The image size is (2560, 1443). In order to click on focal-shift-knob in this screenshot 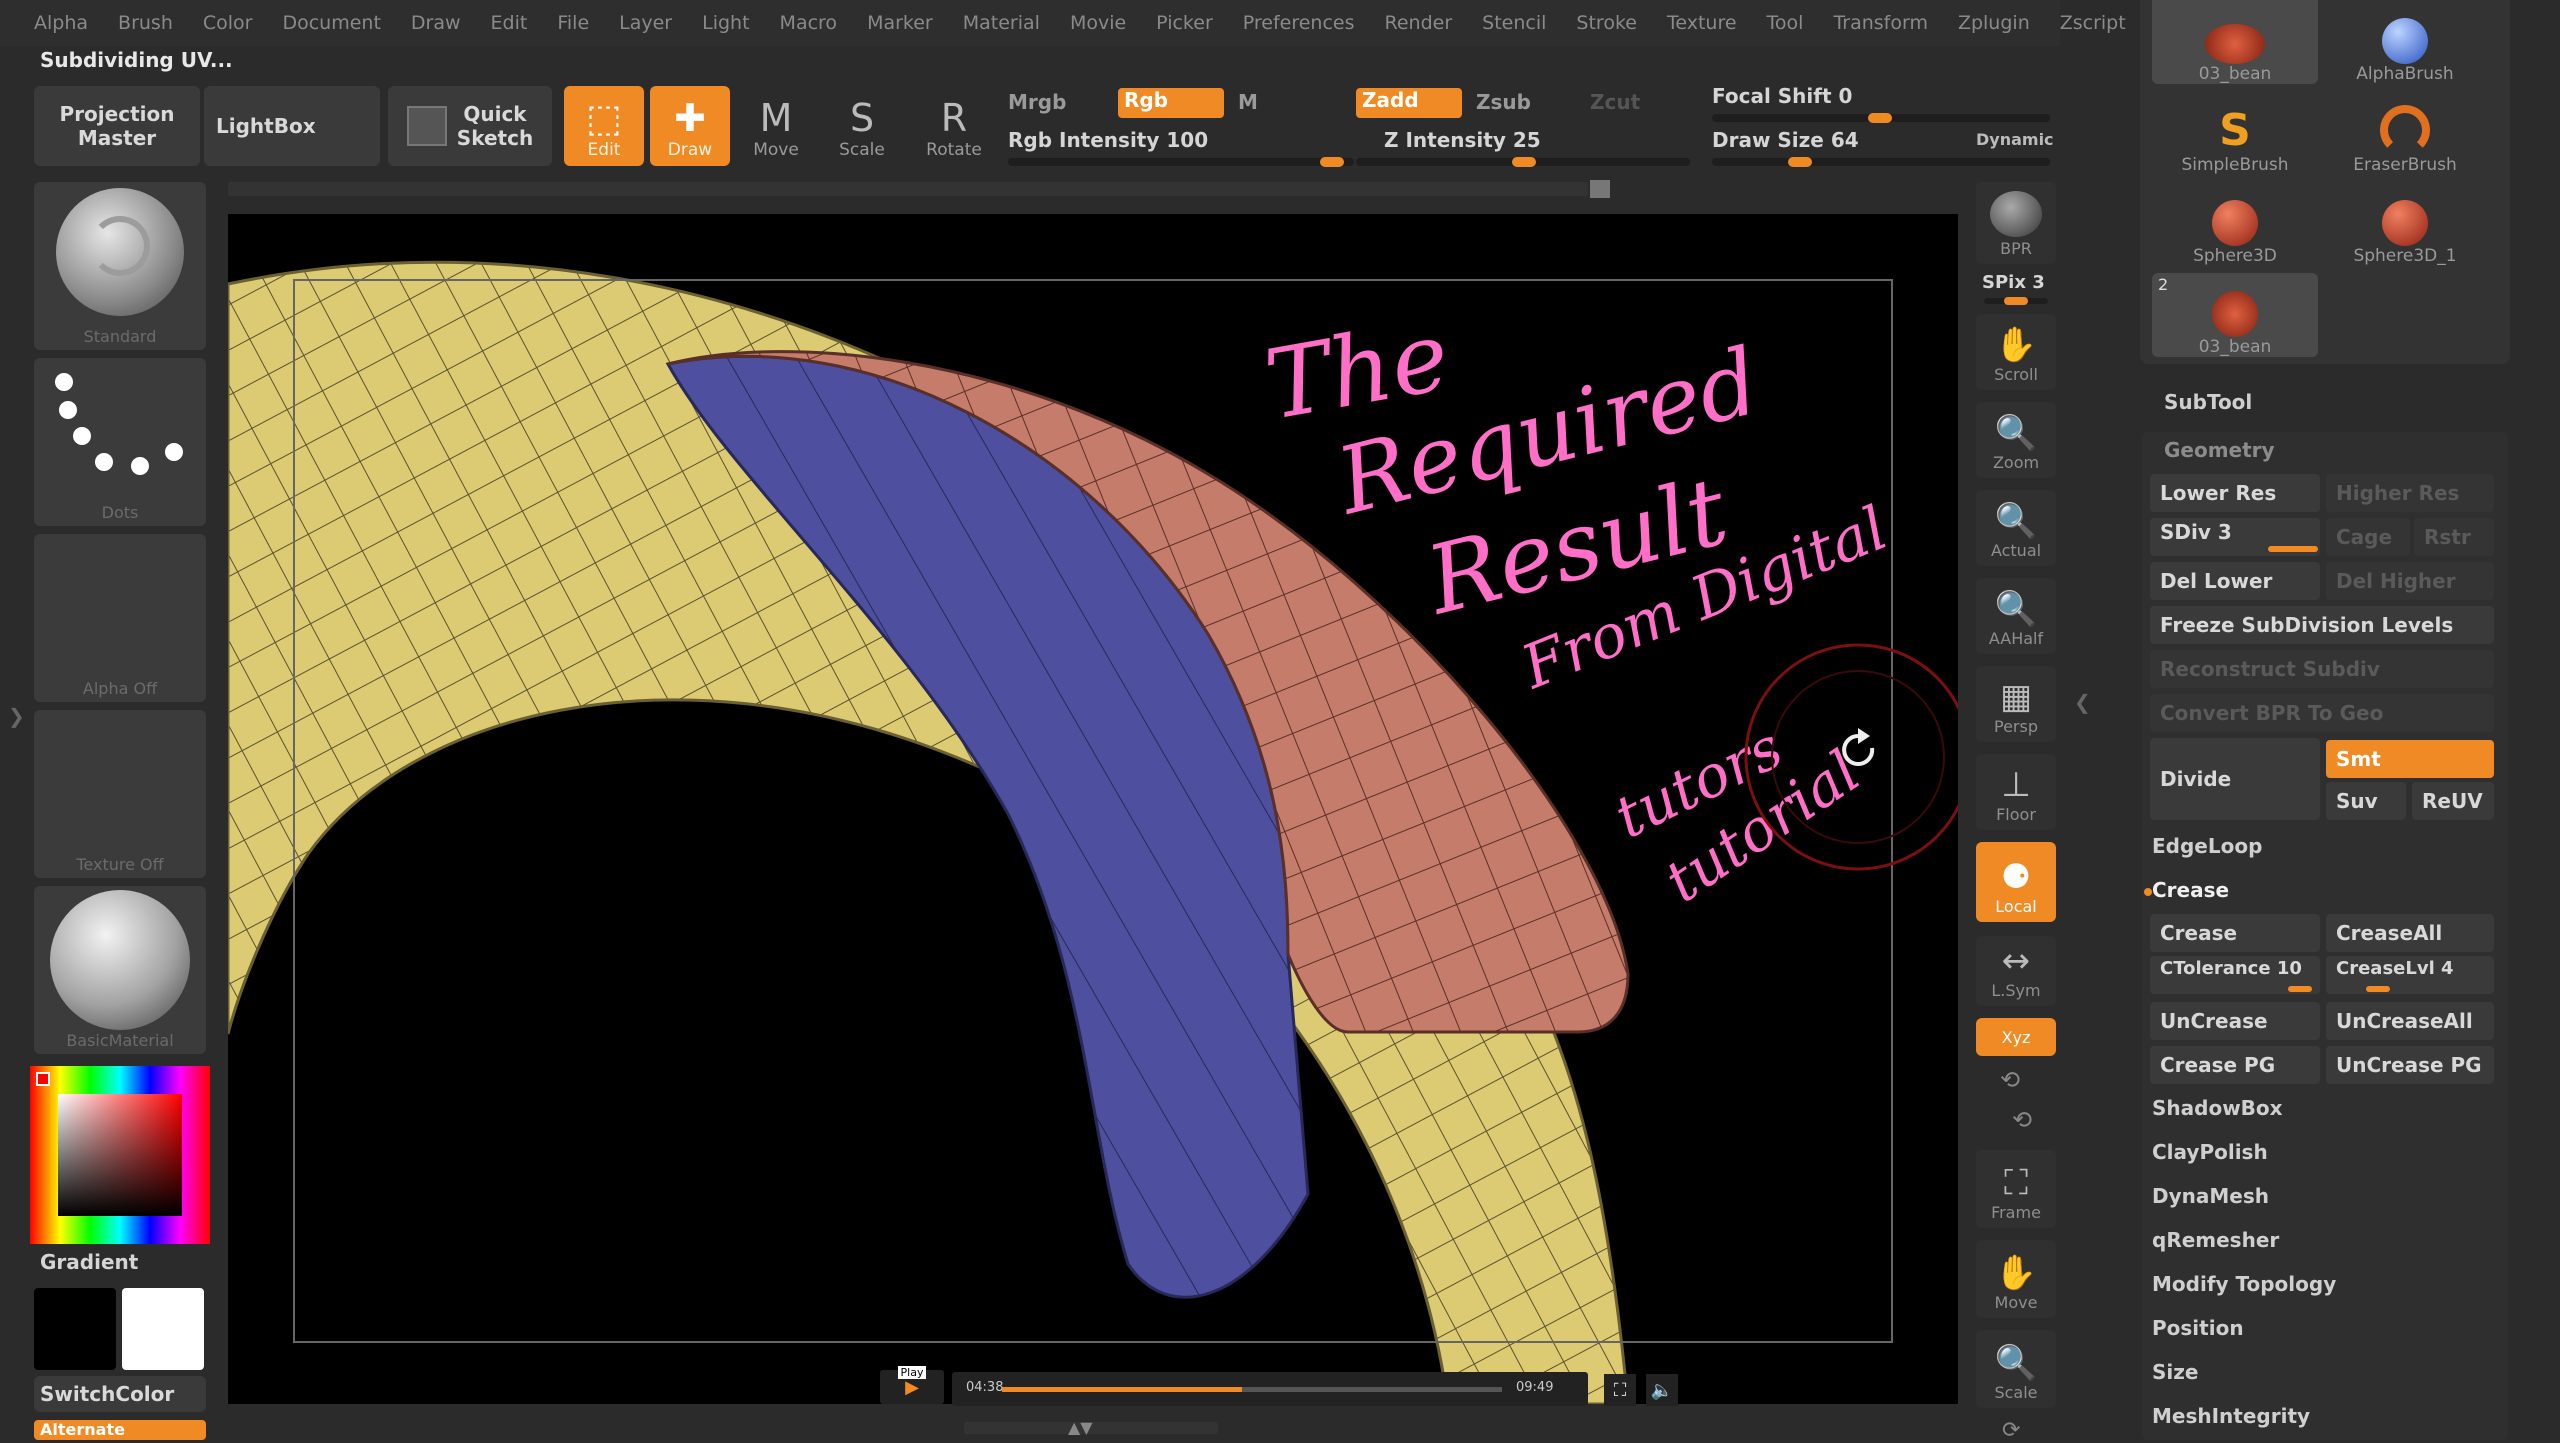, I will do `click(1880, 118)`.